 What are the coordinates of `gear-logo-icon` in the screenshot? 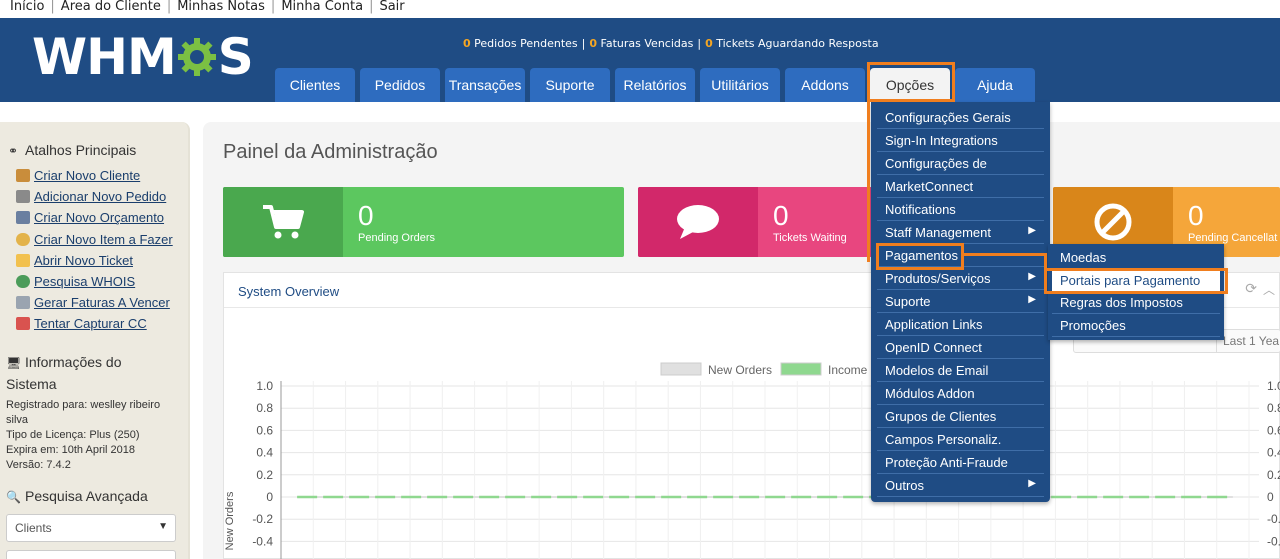 It's located at (196, 57).